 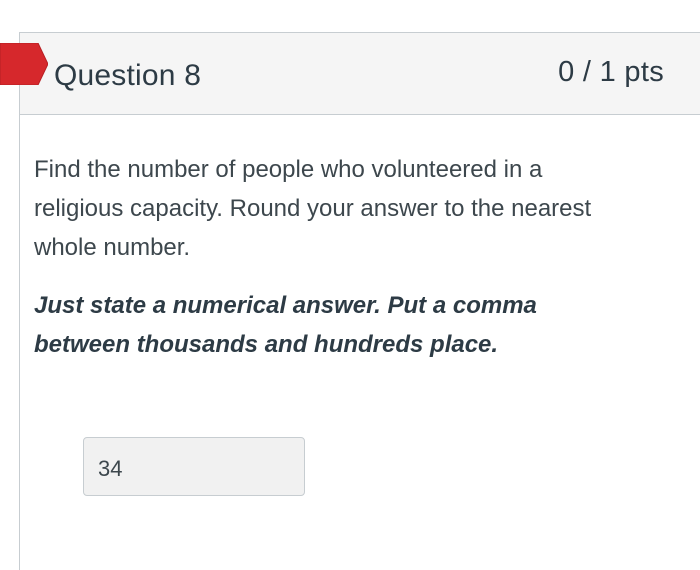 What do you see at coordinates (194, 466) in the screenshot?
I see `answer-field: 34` at bounding box center [194, 466].